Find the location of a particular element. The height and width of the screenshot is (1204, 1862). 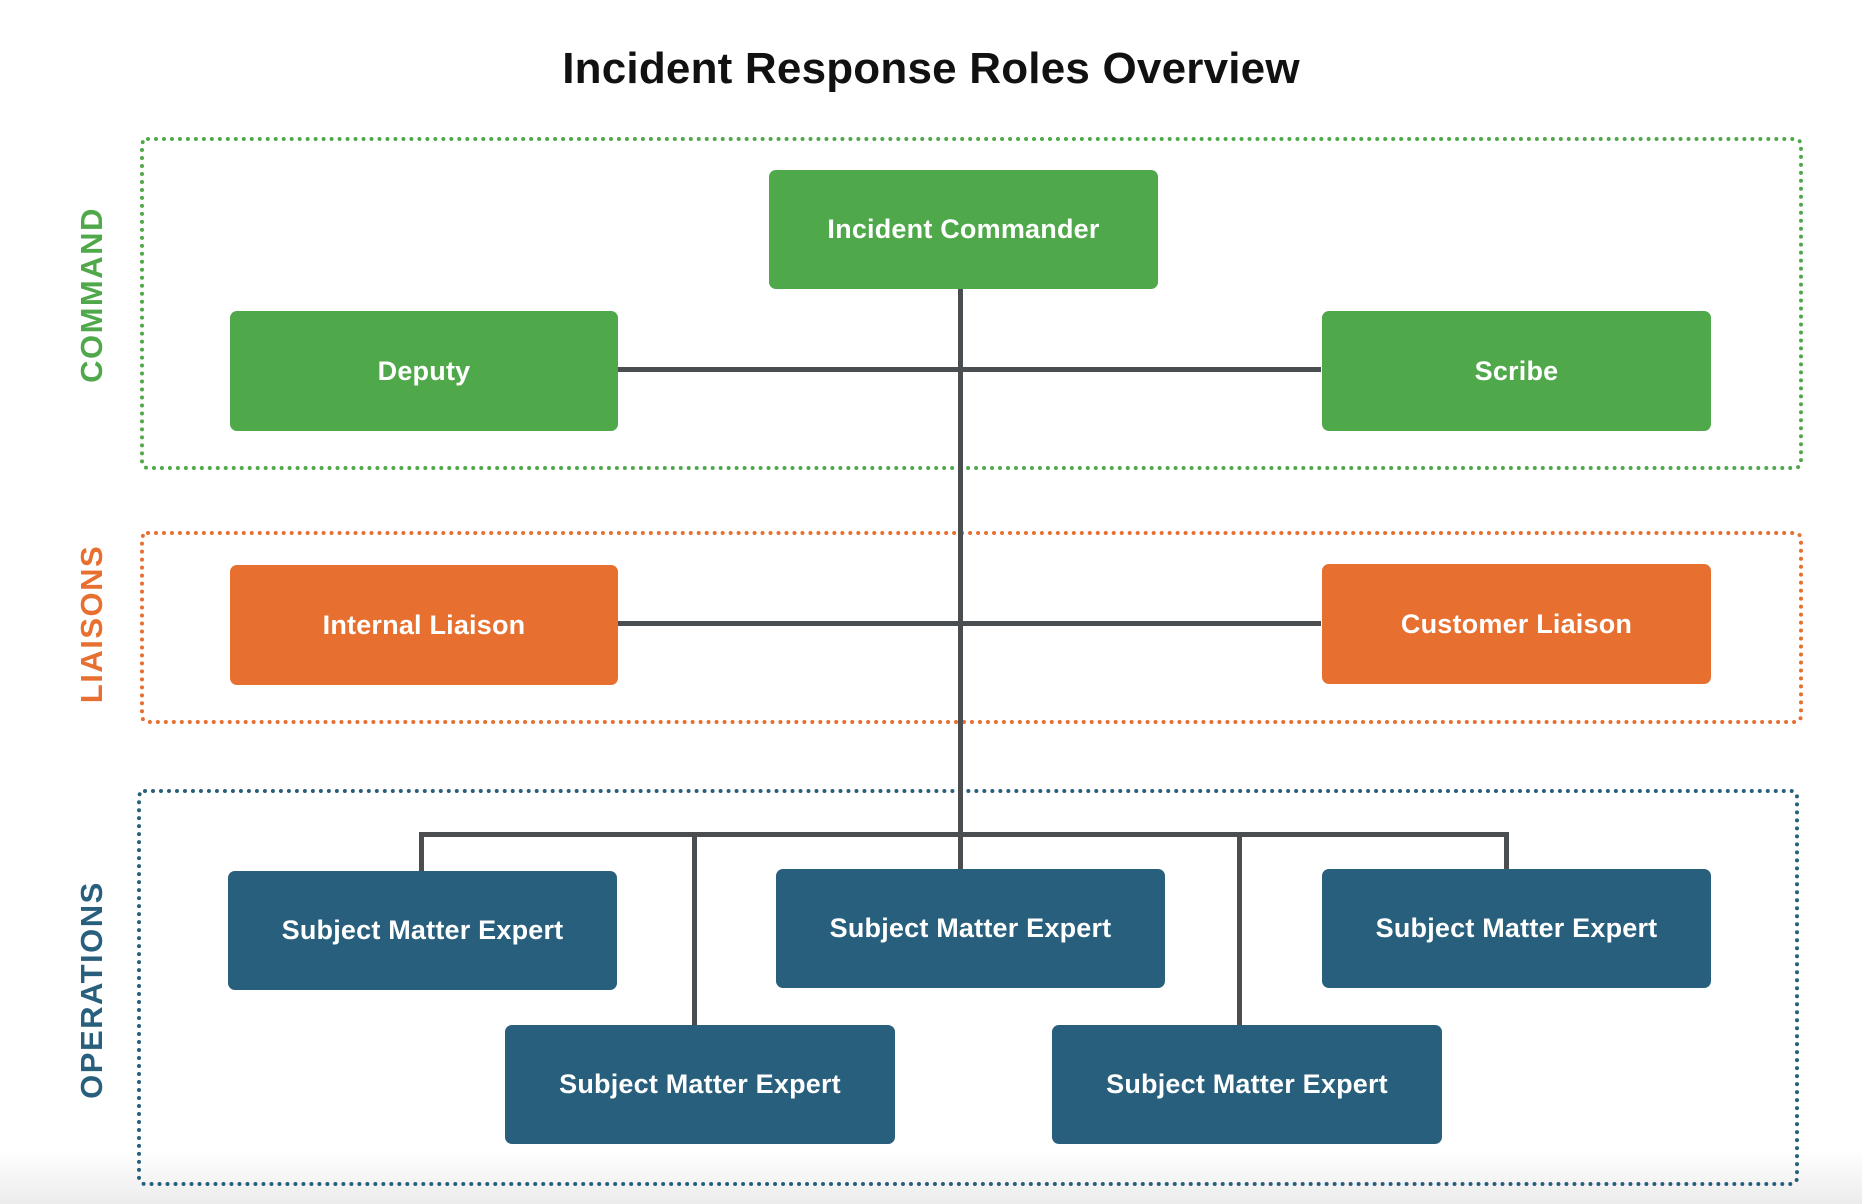

deputy-node: Deputy is located at coordinates (424, 371).